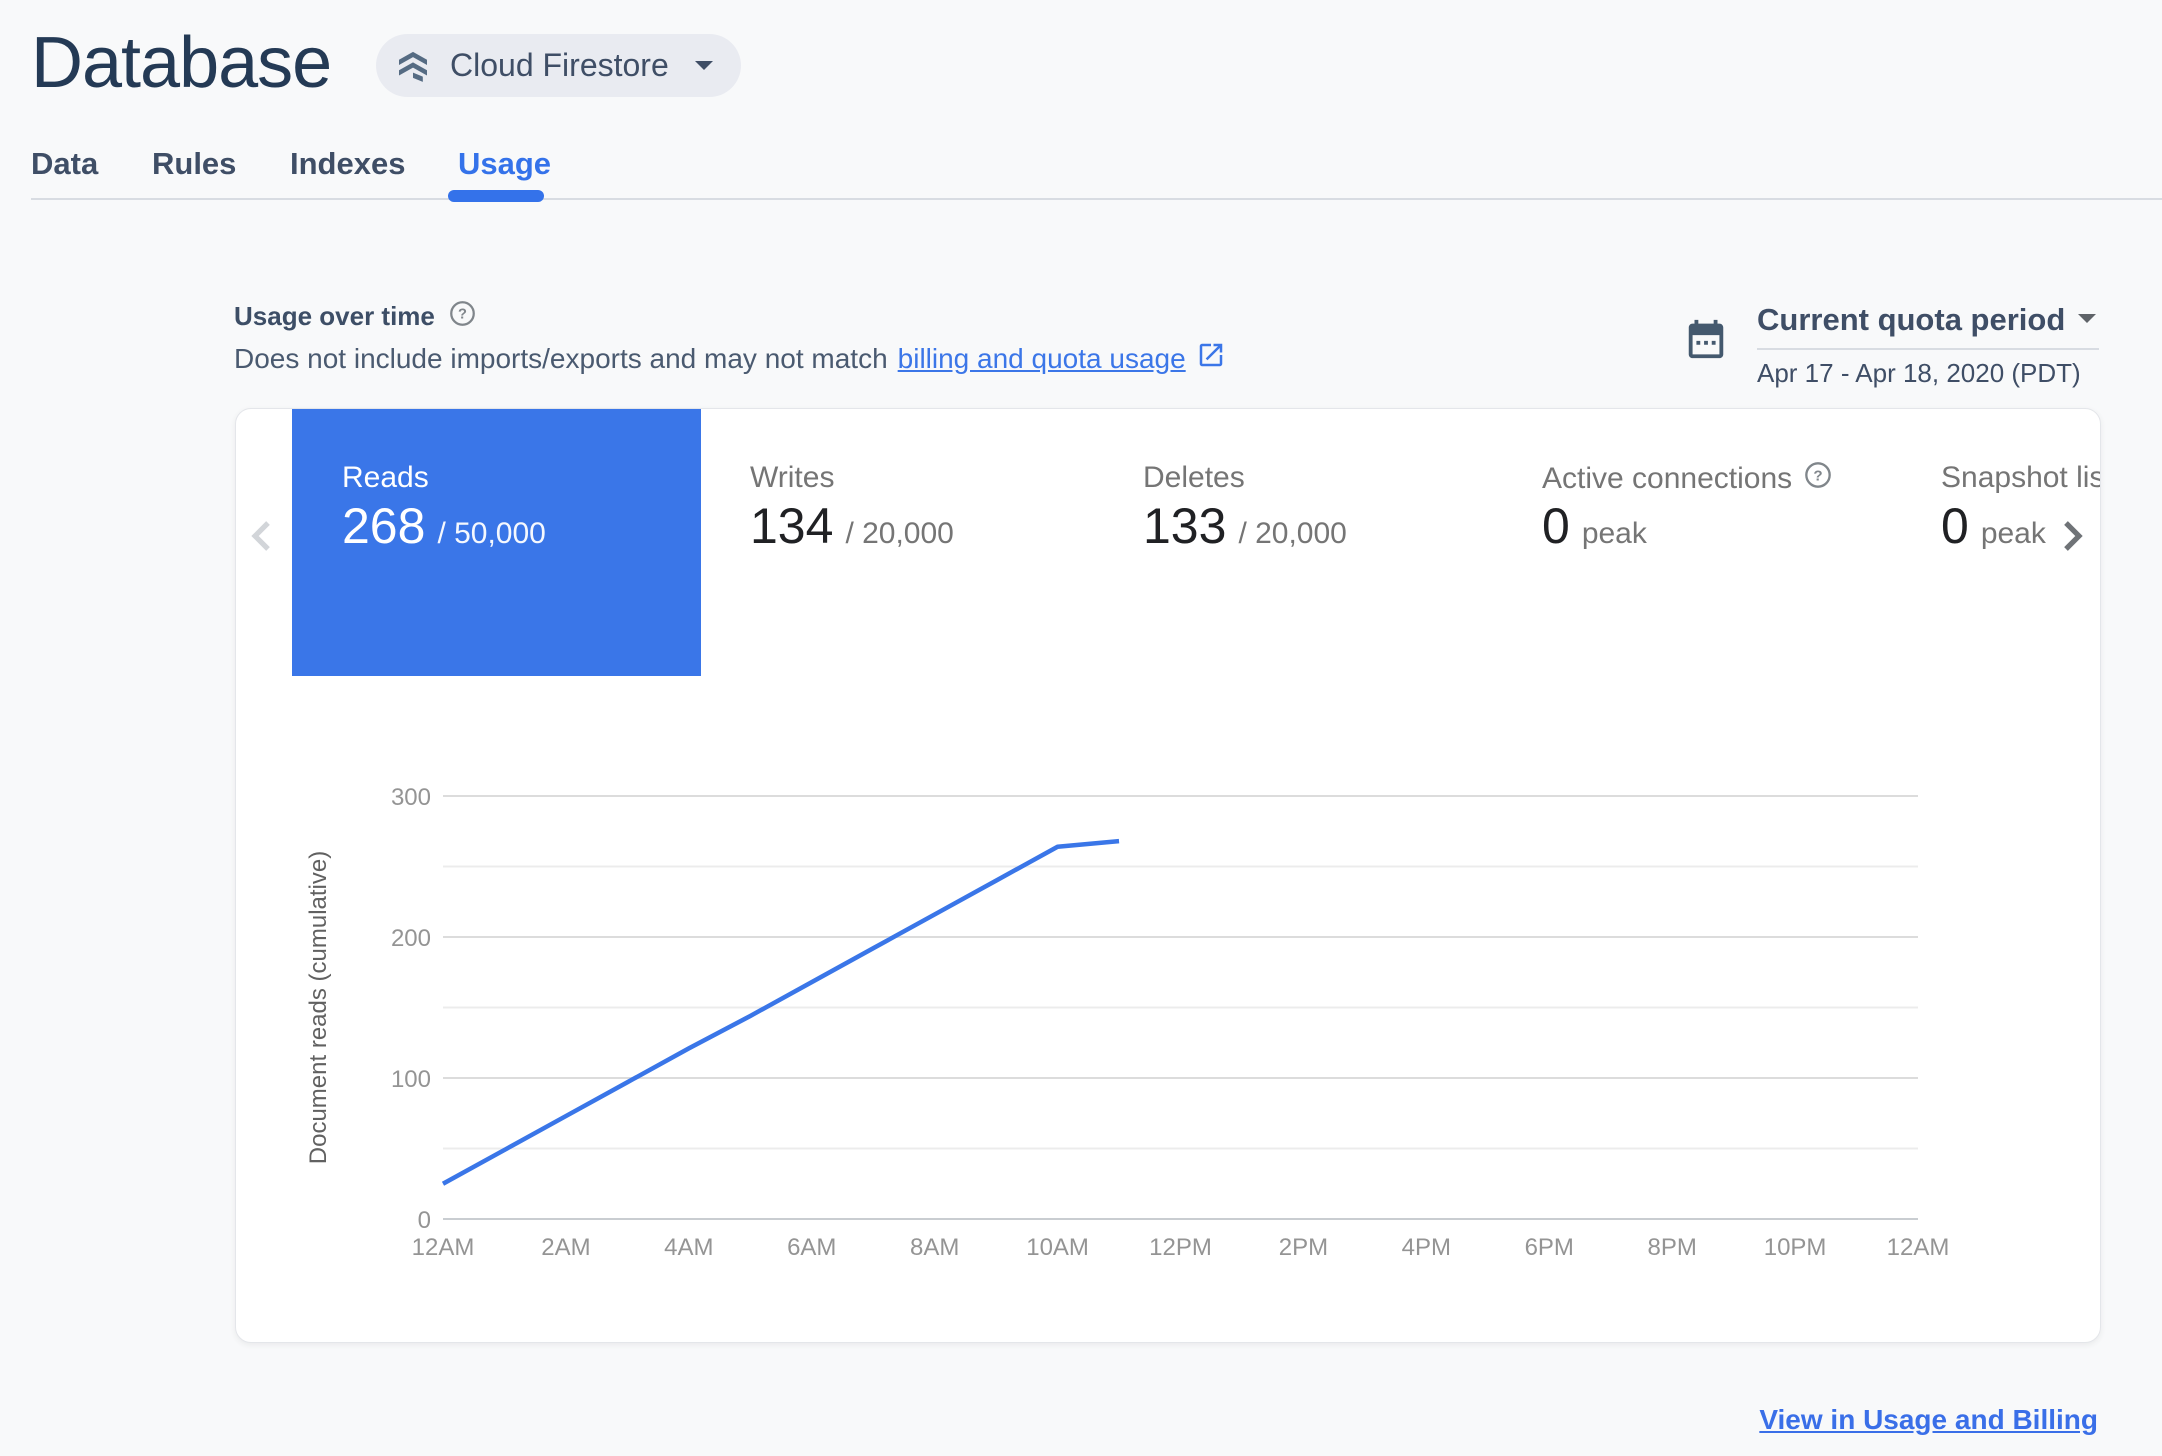  What do you see at coordinates (411, 797) in the screenshot?
I see `svg-text: 300` at bounding box center [411, 797].